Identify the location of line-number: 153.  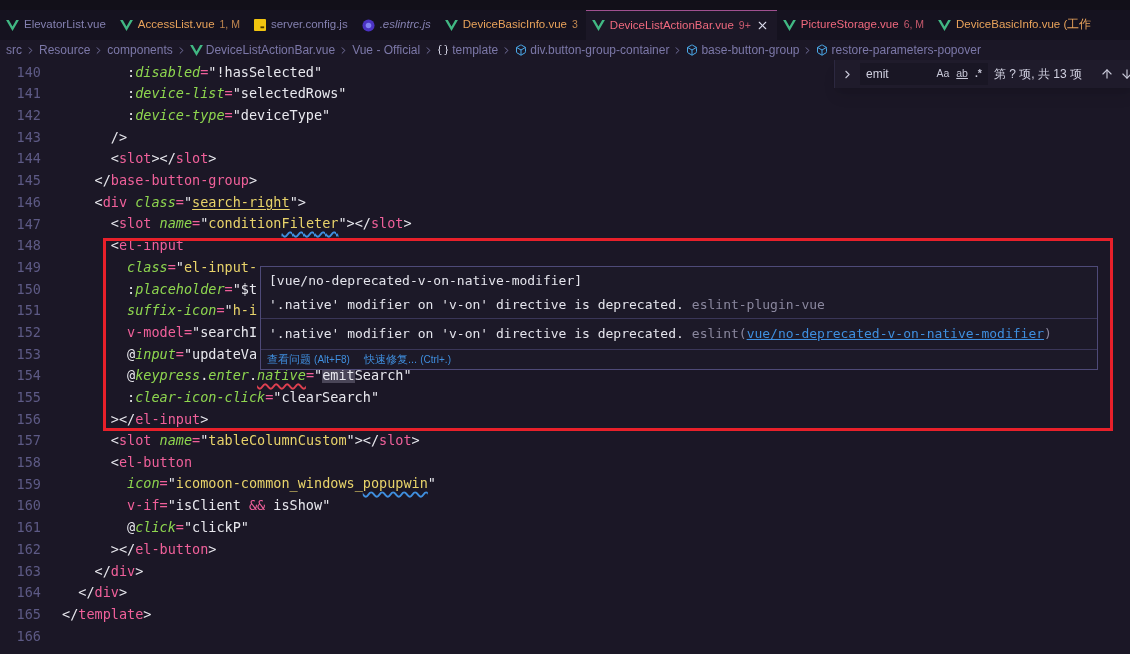
(28, 354).